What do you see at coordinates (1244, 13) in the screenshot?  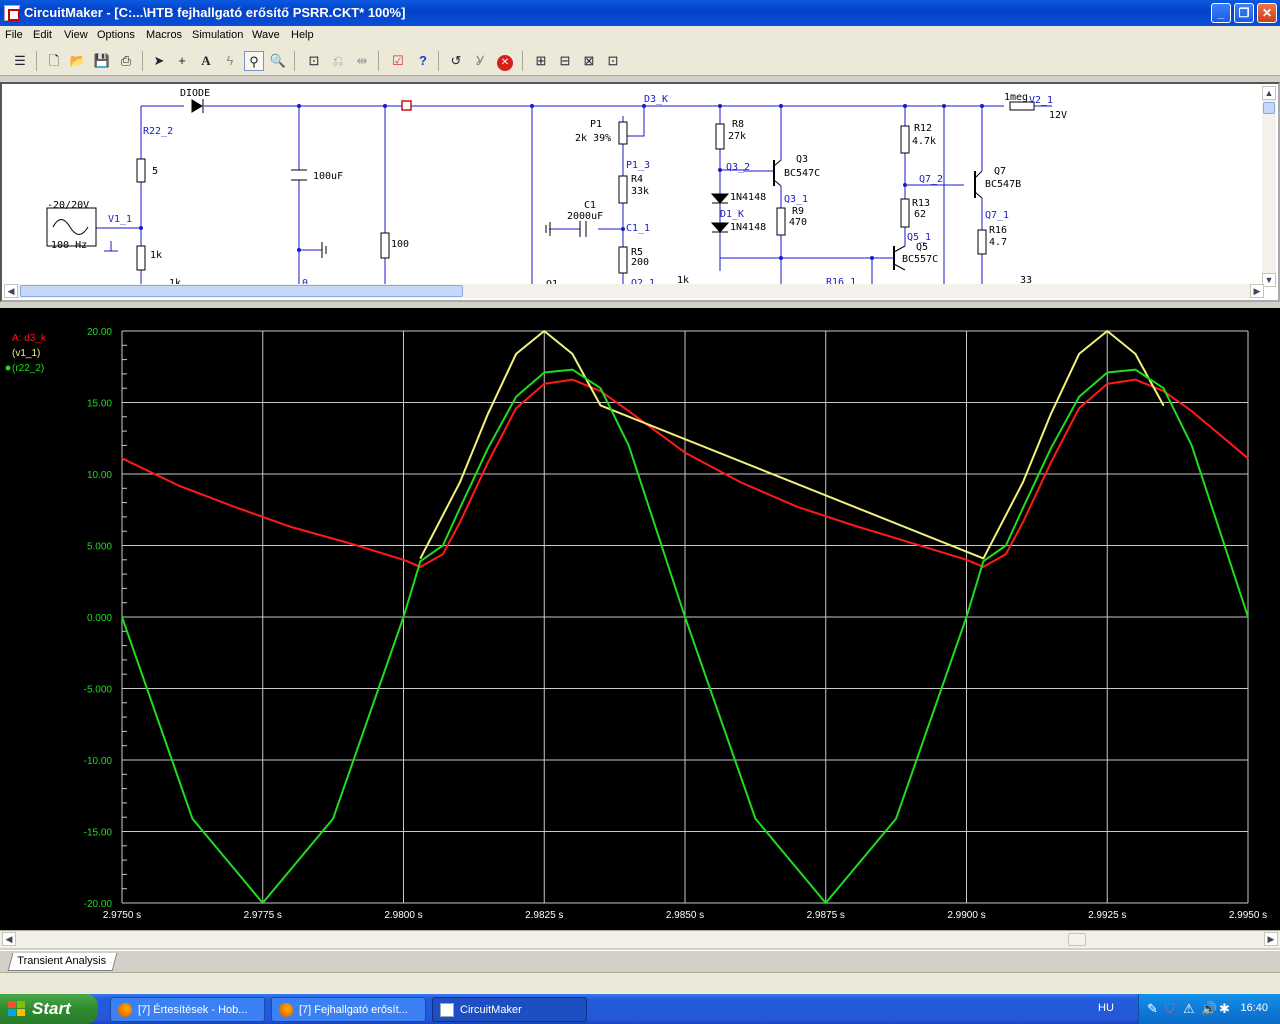 I see `maximize-button: ❐` at bounding box center [1244, 13].